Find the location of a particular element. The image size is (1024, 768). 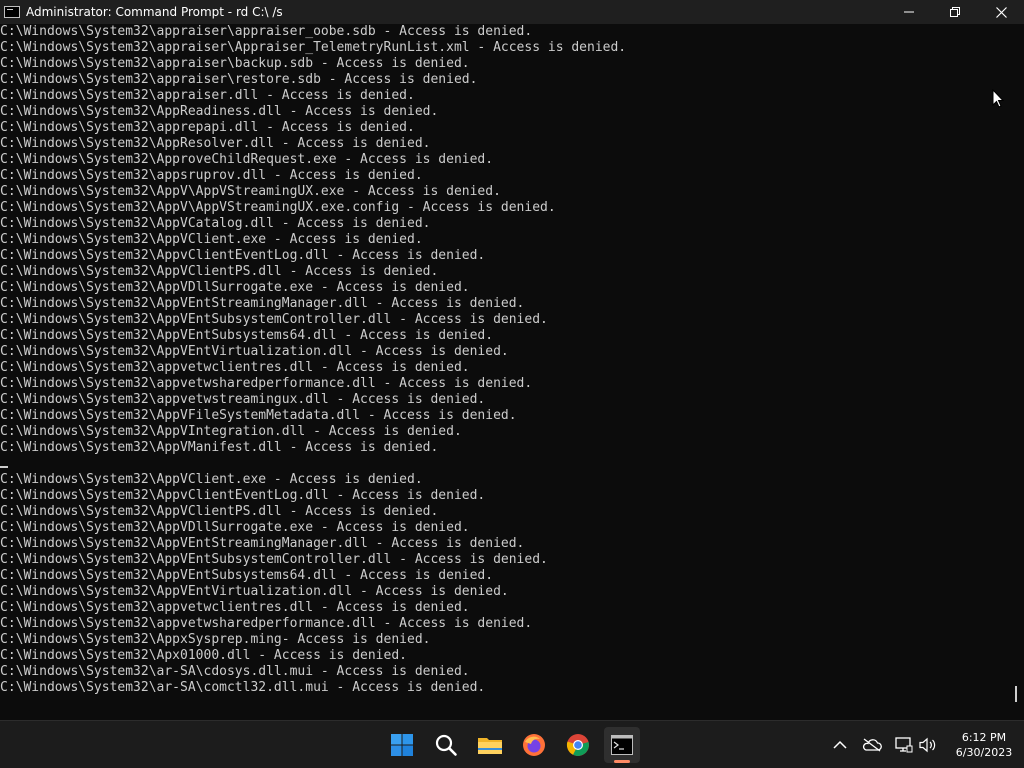

taskbar-file-explorer is located at coordinates (490, 745).